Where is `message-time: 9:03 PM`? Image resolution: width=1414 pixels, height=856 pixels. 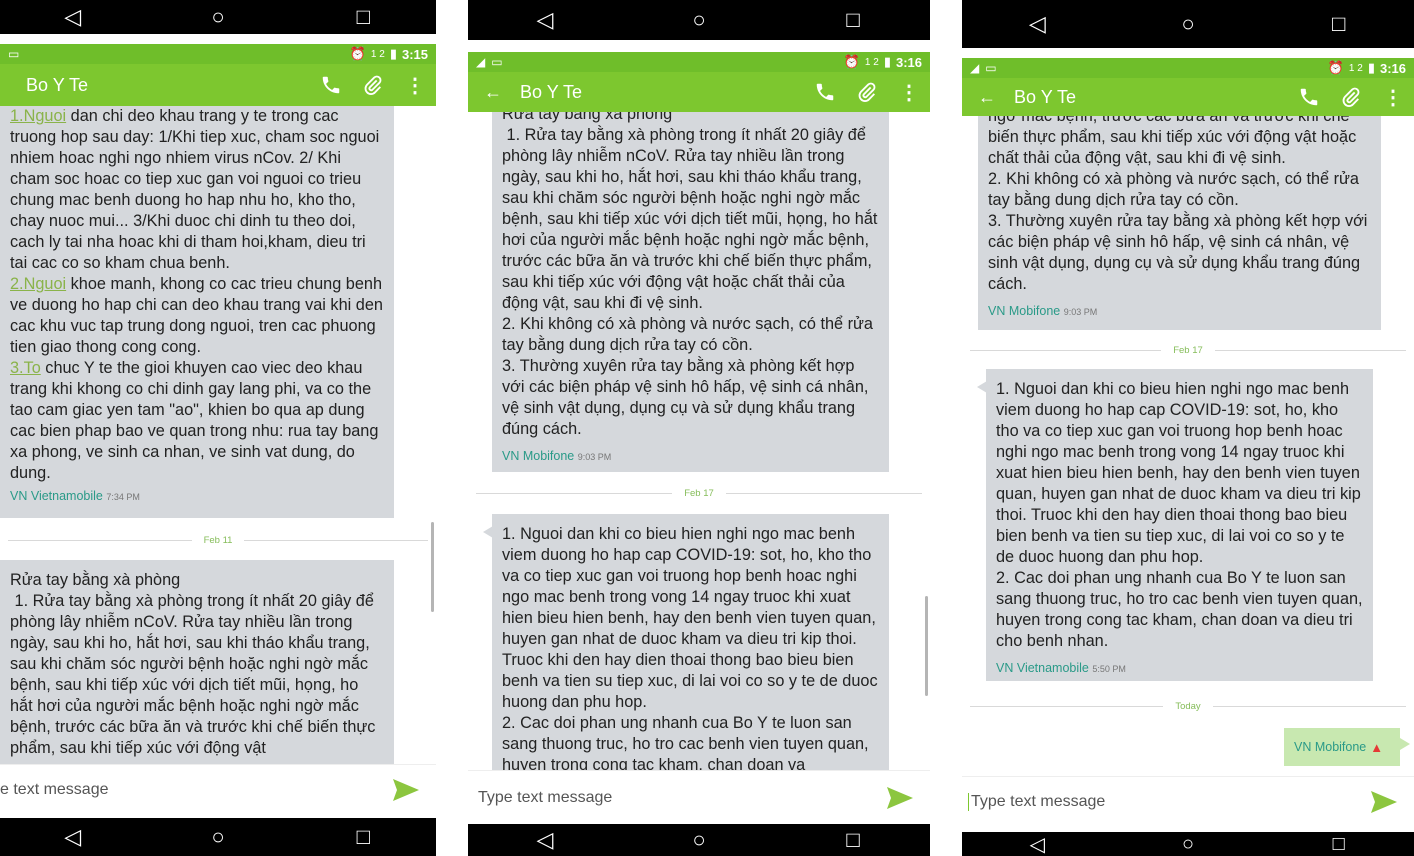 message-time: 9:03 PM is located at coordinates (594, 457).